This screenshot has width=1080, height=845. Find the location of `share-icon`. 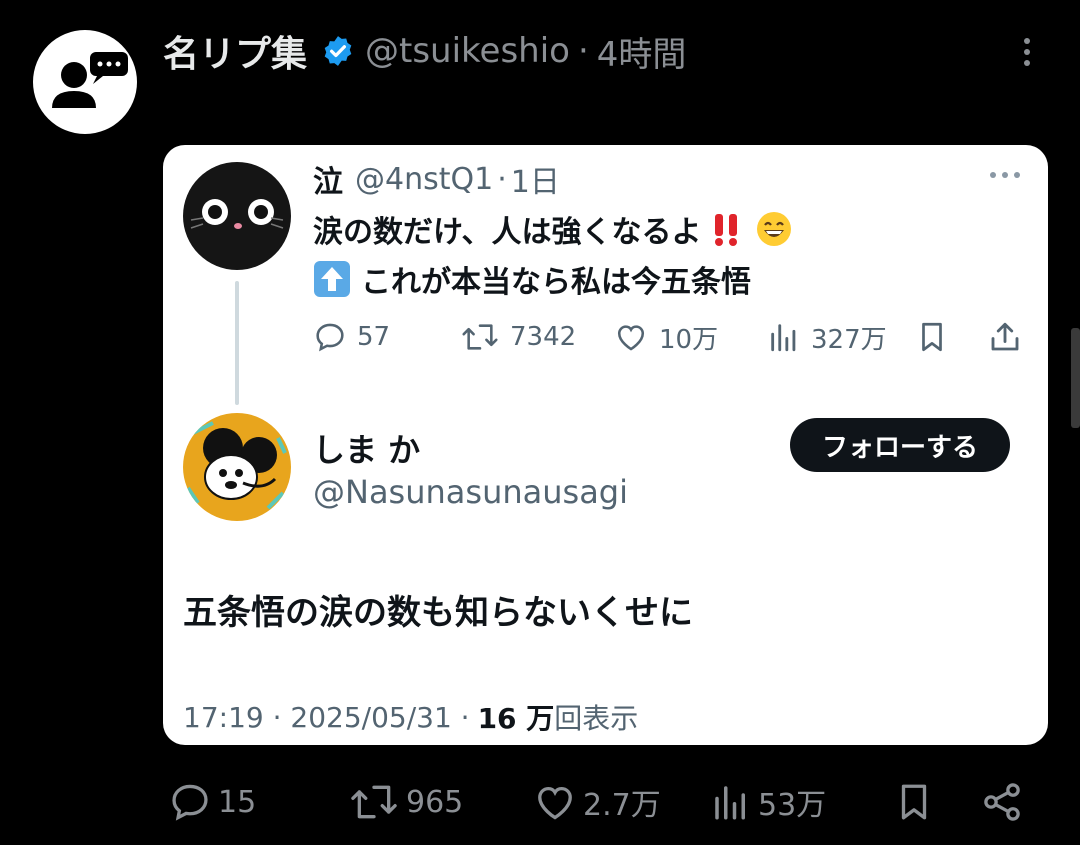

share-icon is located at coordinates (1002, 802).